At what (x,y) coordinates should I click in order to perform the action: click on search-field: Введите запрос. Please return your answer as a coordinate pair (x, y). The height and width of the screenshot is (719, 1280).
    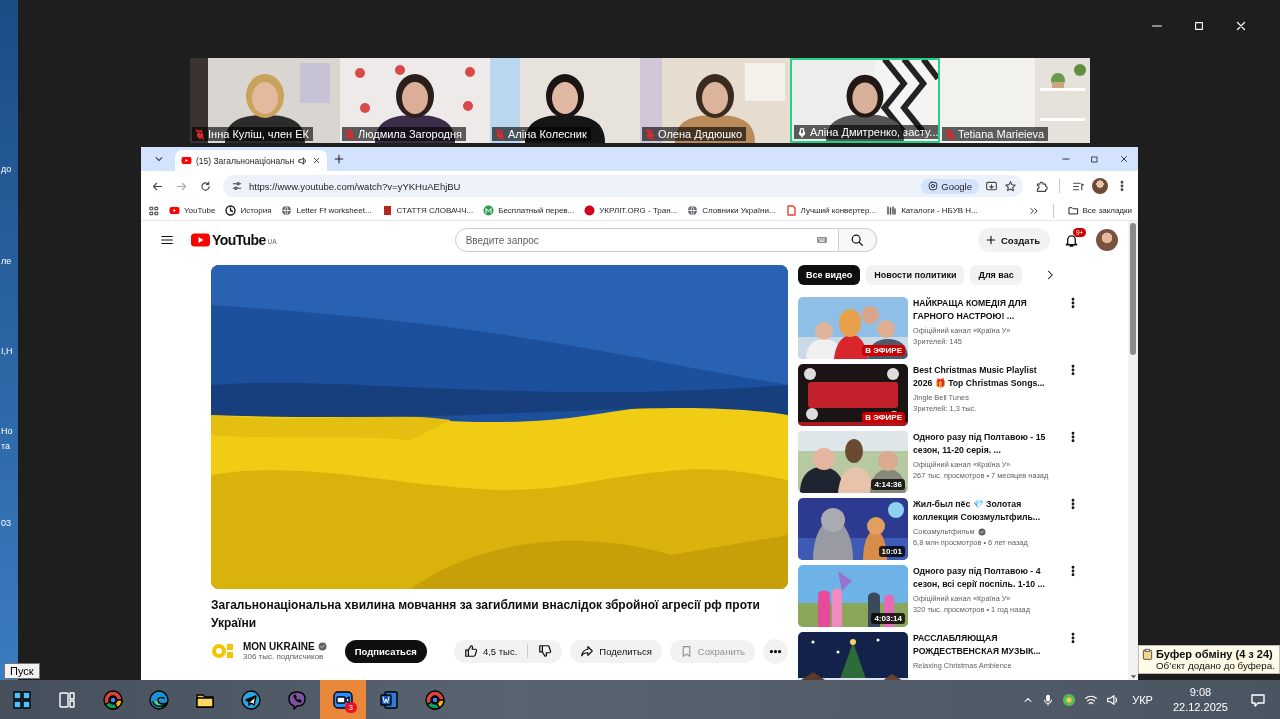
    Looking at the image, I should click on (646, 240).